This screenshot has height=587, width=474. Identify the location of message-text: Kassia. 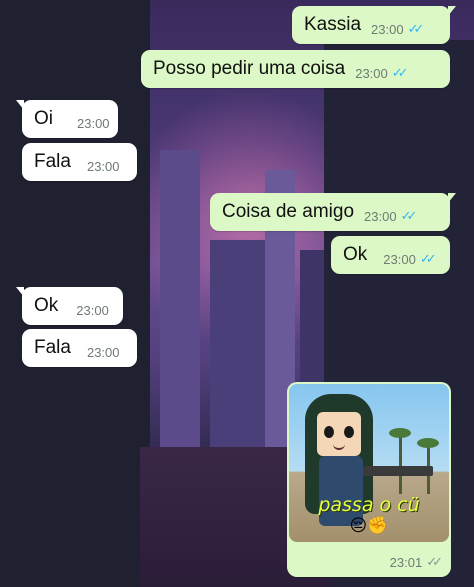
(333, 24).